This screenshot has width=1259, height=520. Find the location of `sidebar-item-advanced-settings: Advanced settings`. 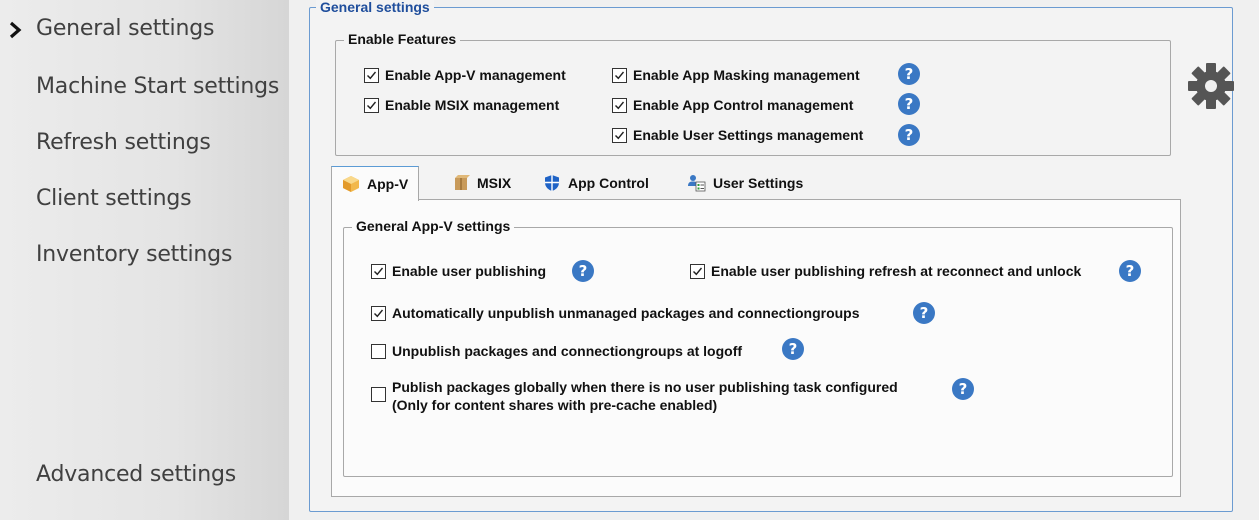

sidebar-item-advanced-settings: Advanced settings is located at coordinates (136, 474).